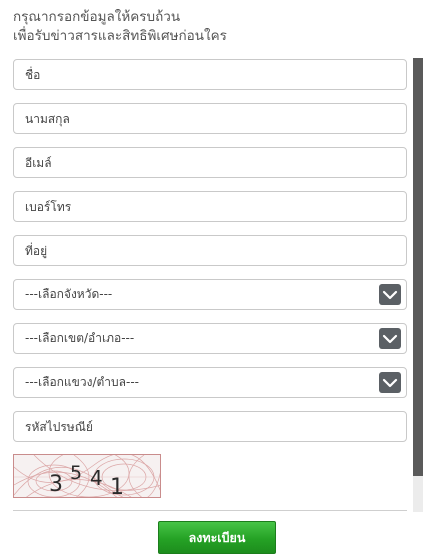 The width and height of the screenshot is (438, 559). Describe the element at coordinates (80, 338) in the screenshot. I see `district-select-value: ---เลือกเขต/อำเภอ---` at that location.